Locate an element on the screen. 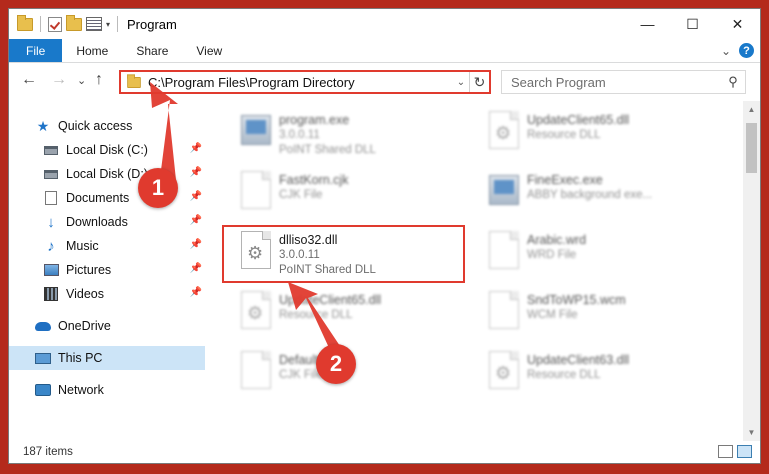  up-button: ↑ is located at coordinates (99, 80).